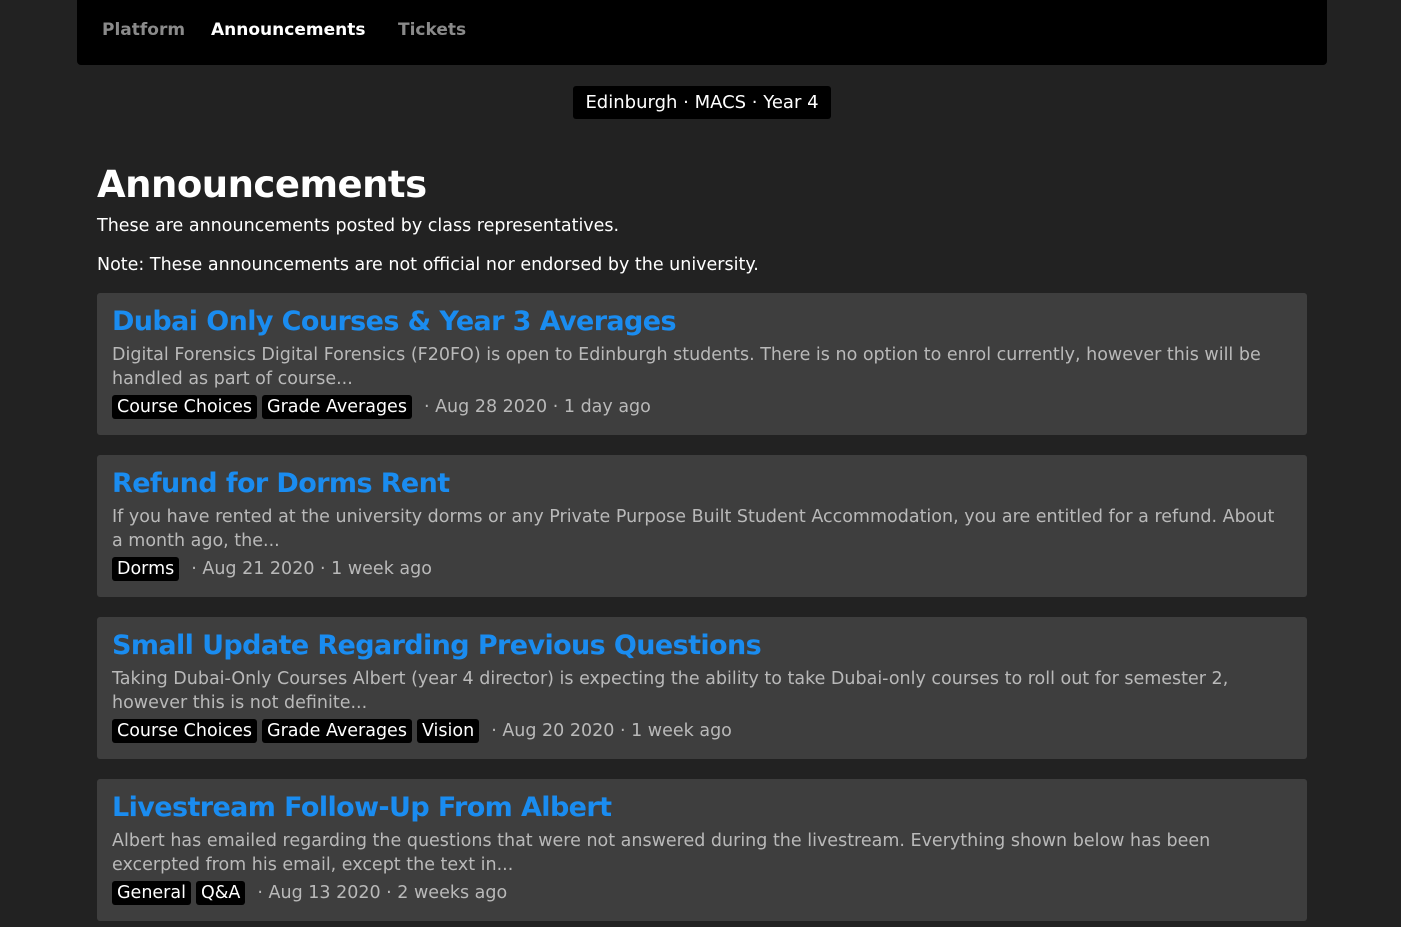 Image resolution: width=1401 pixels, height=927 pixels. Describe the element at coordinates (311, 569) in the screenshot. I see `announcement-date: · Aug 21 2020 · 1 week ago` at that location.